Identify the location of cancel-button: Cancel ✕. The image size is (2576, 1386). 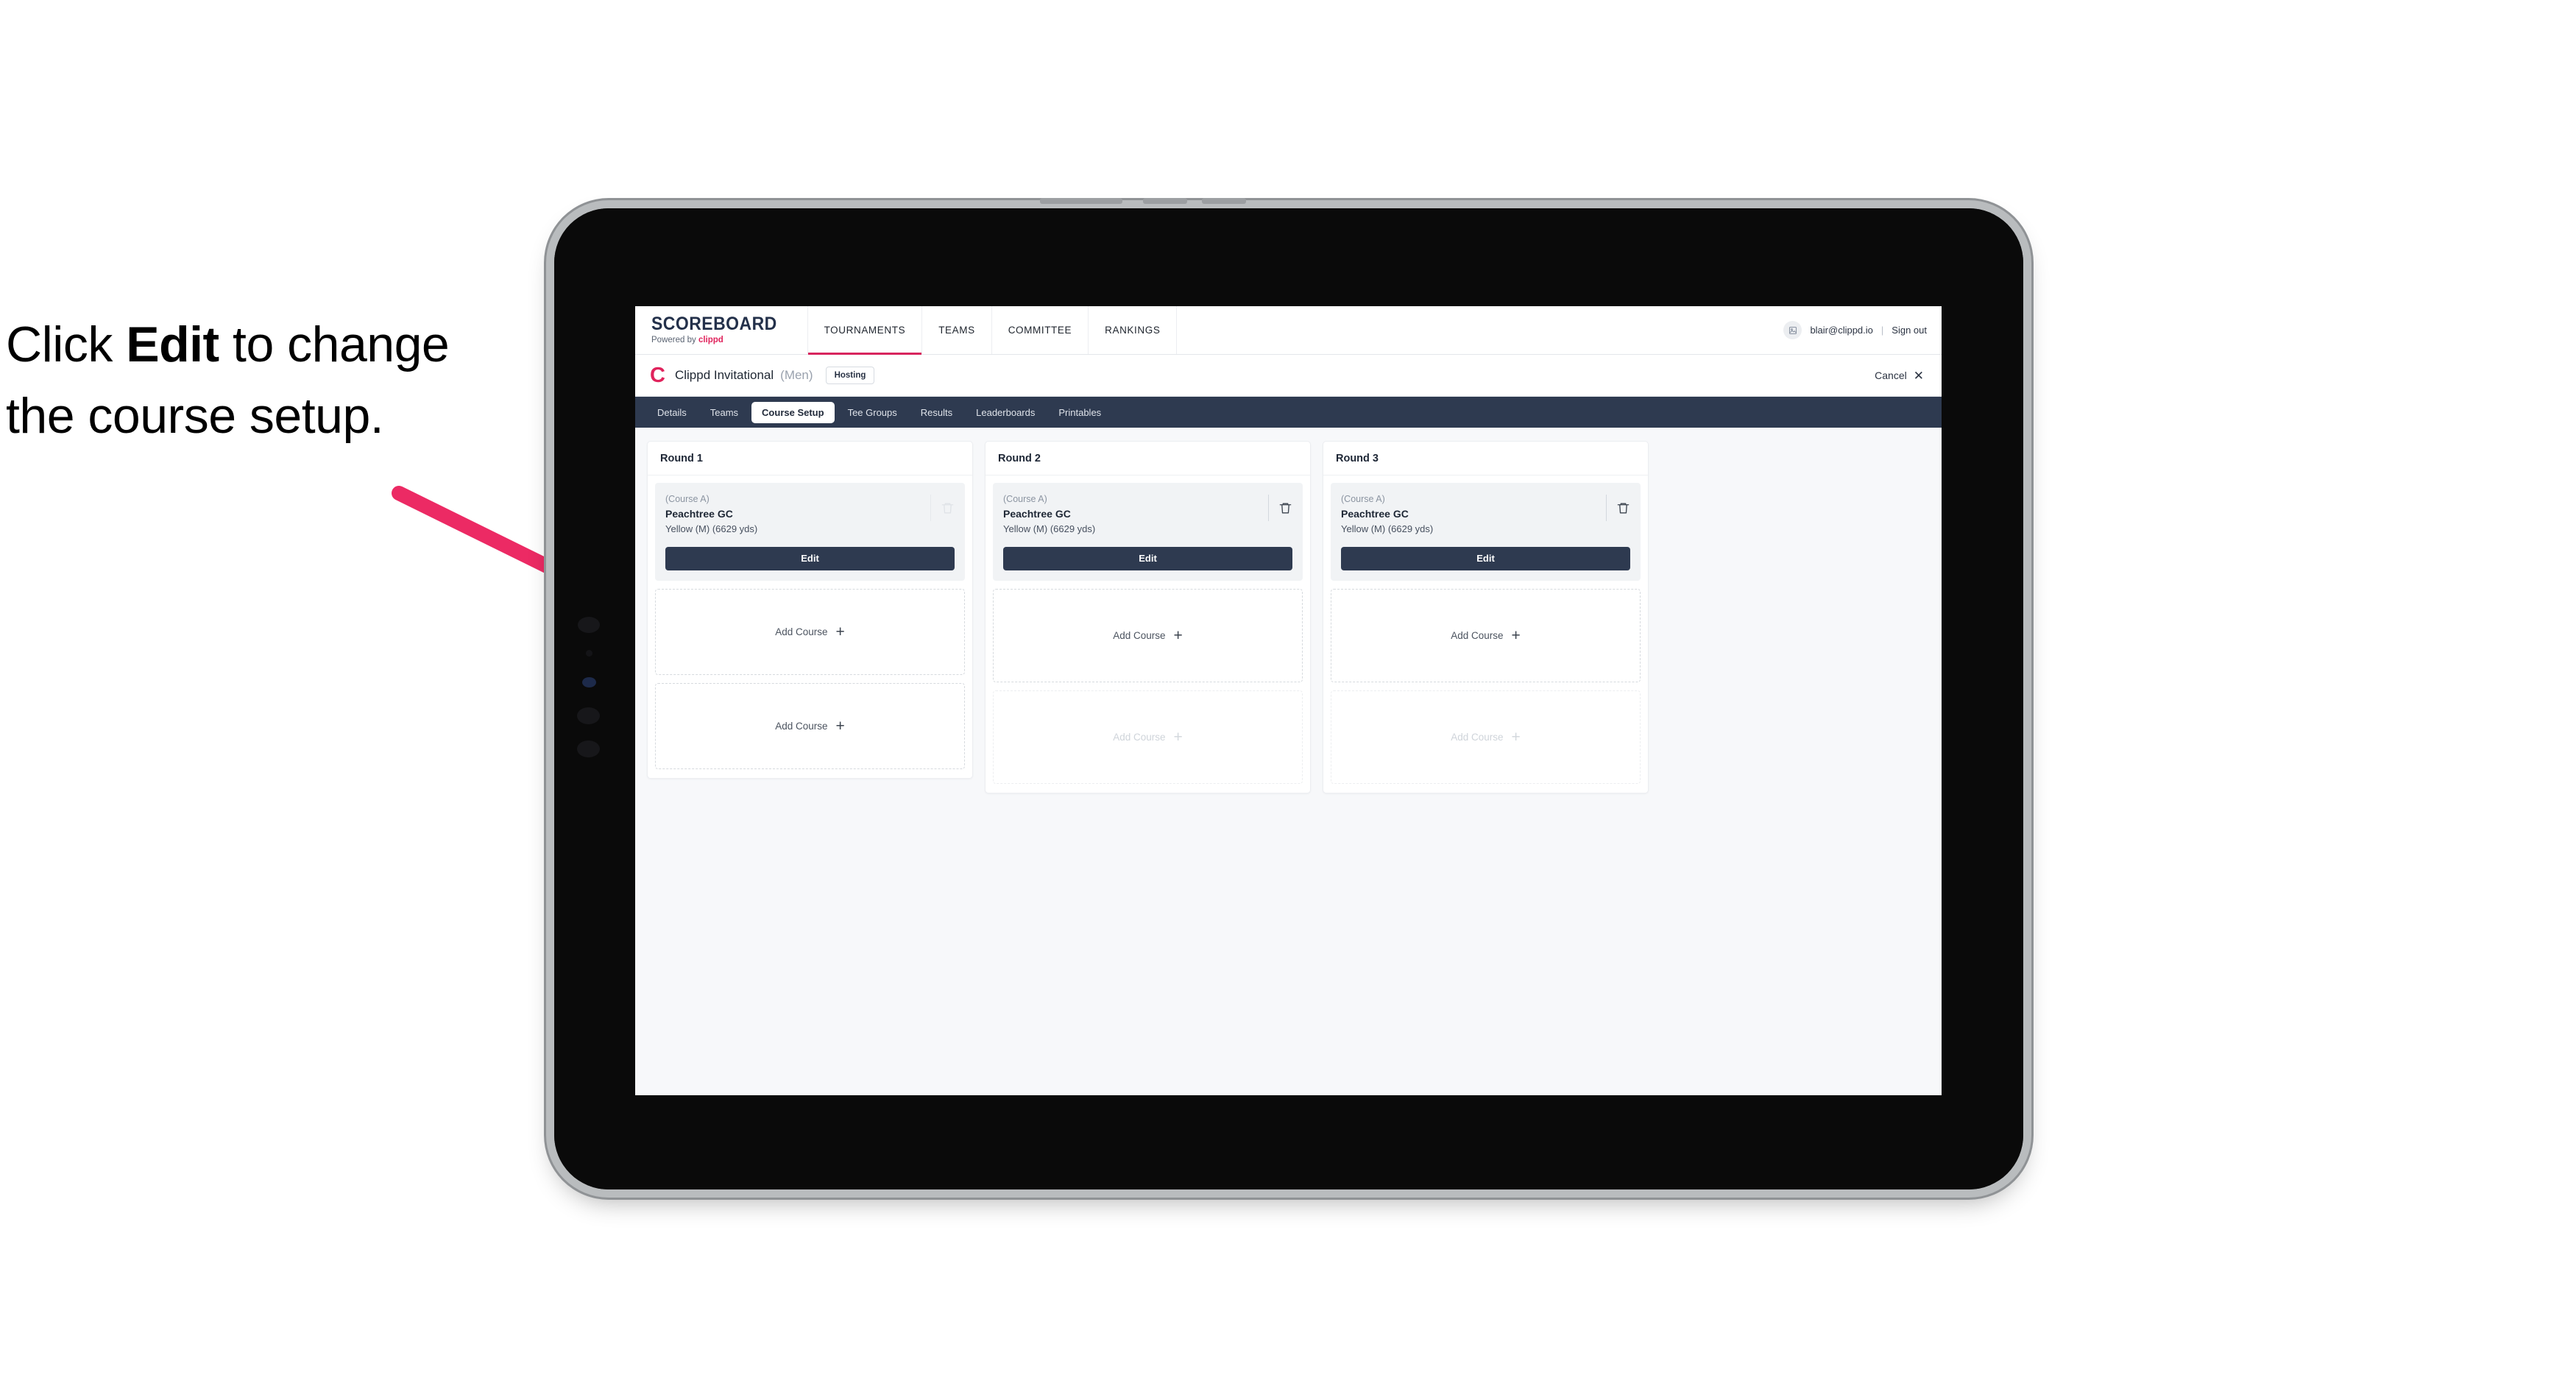
(1901, 376).